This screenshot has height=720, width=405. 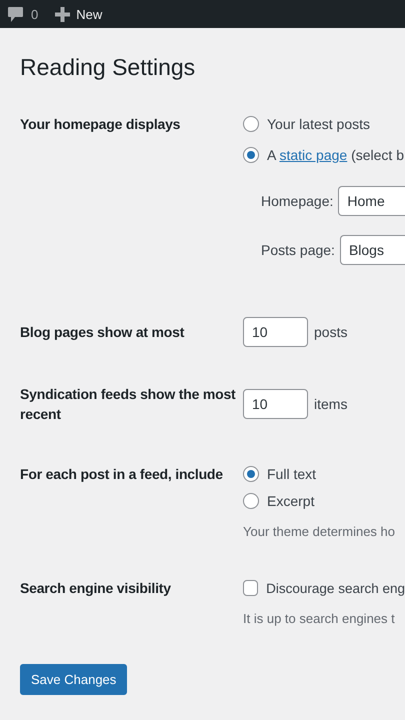 I want to click on checkbox-label: Discourage search eng, so click(x=335, y=588).